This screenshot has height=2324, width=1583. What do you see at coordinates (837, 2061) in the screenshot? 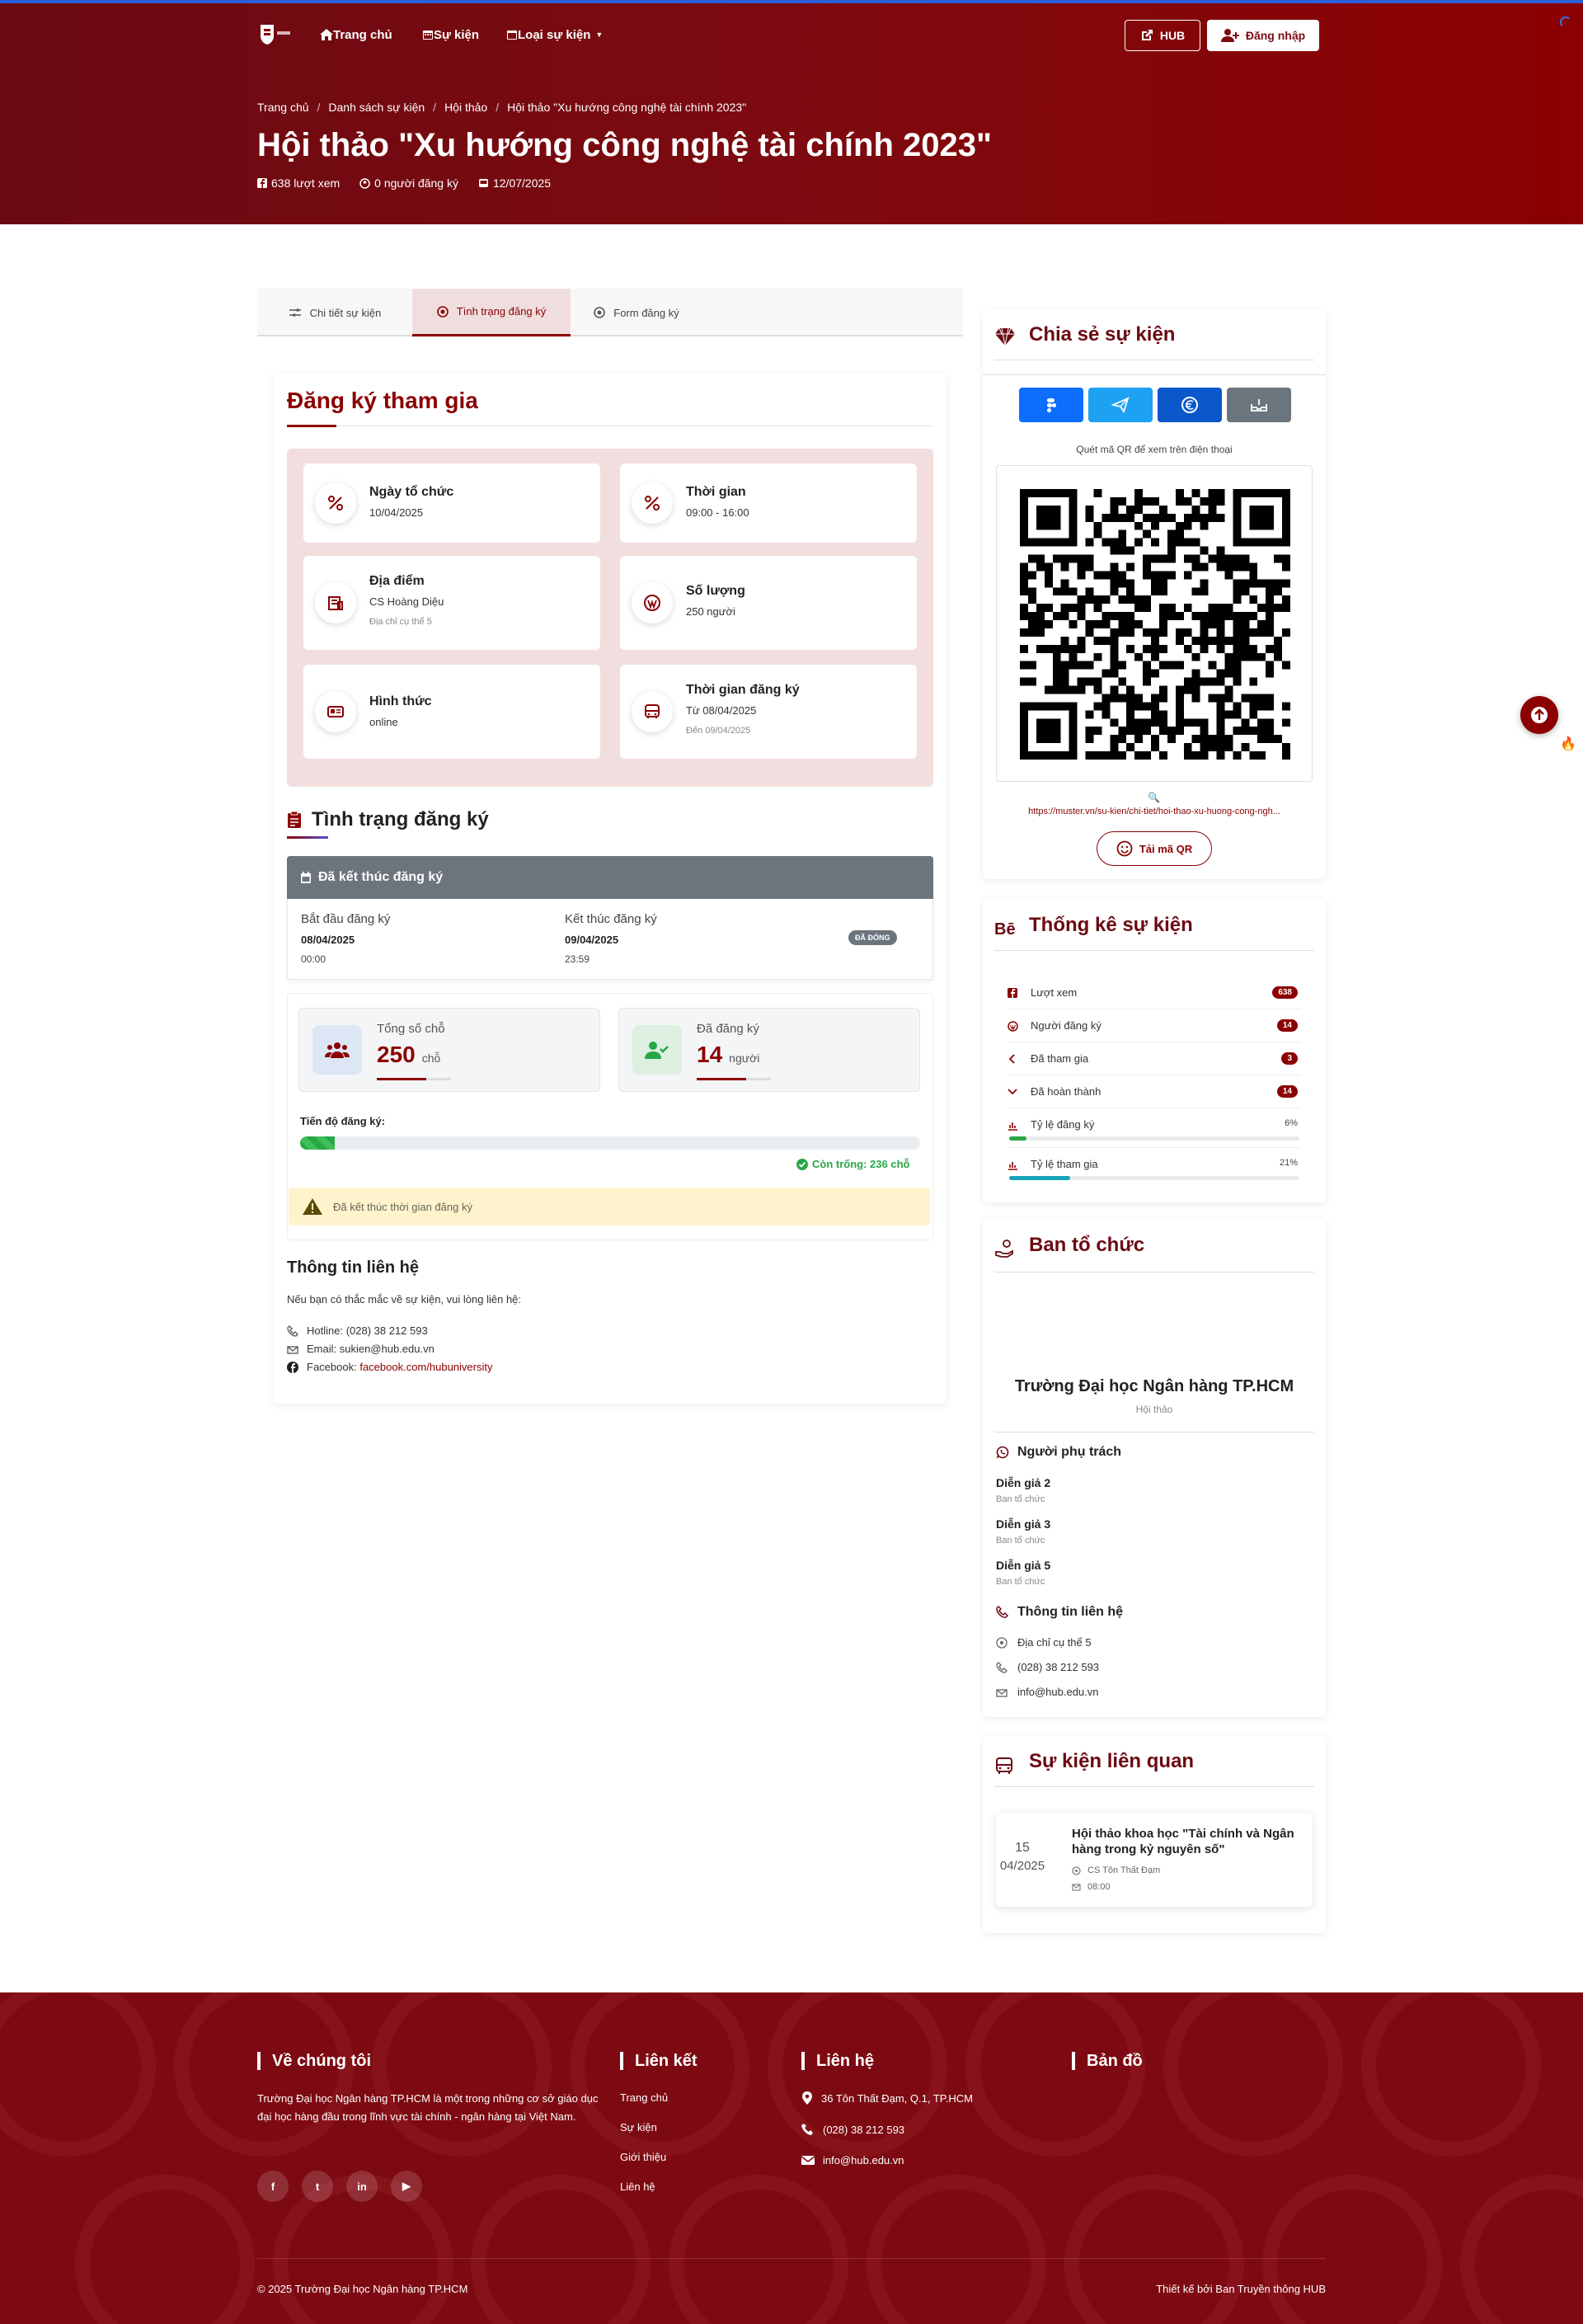
I see `footer-contact-title: Liên hệ` at bounding box center [837, 2061].